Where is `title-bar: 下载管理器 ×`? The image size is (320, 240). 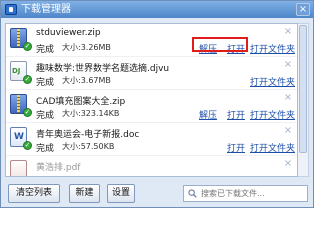 title-bar: 下载管理器 × is located at coordinates (157, 9).